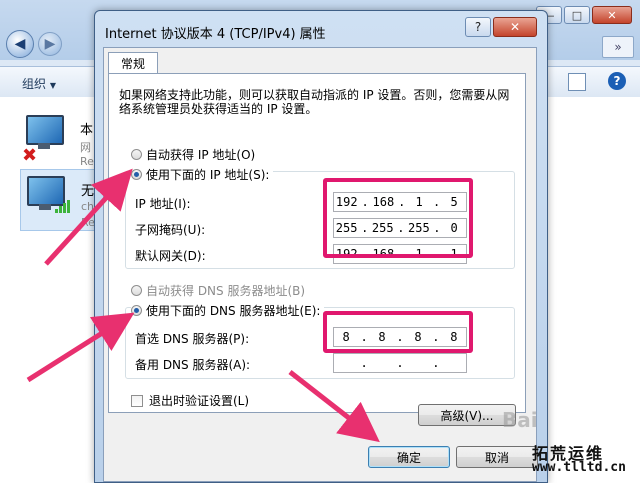 The height and width of the screenshot is (483, 640). Describe the element at coordinates (88, 217) in the screenshot. I see `arrow-to-ip-option` at that location.